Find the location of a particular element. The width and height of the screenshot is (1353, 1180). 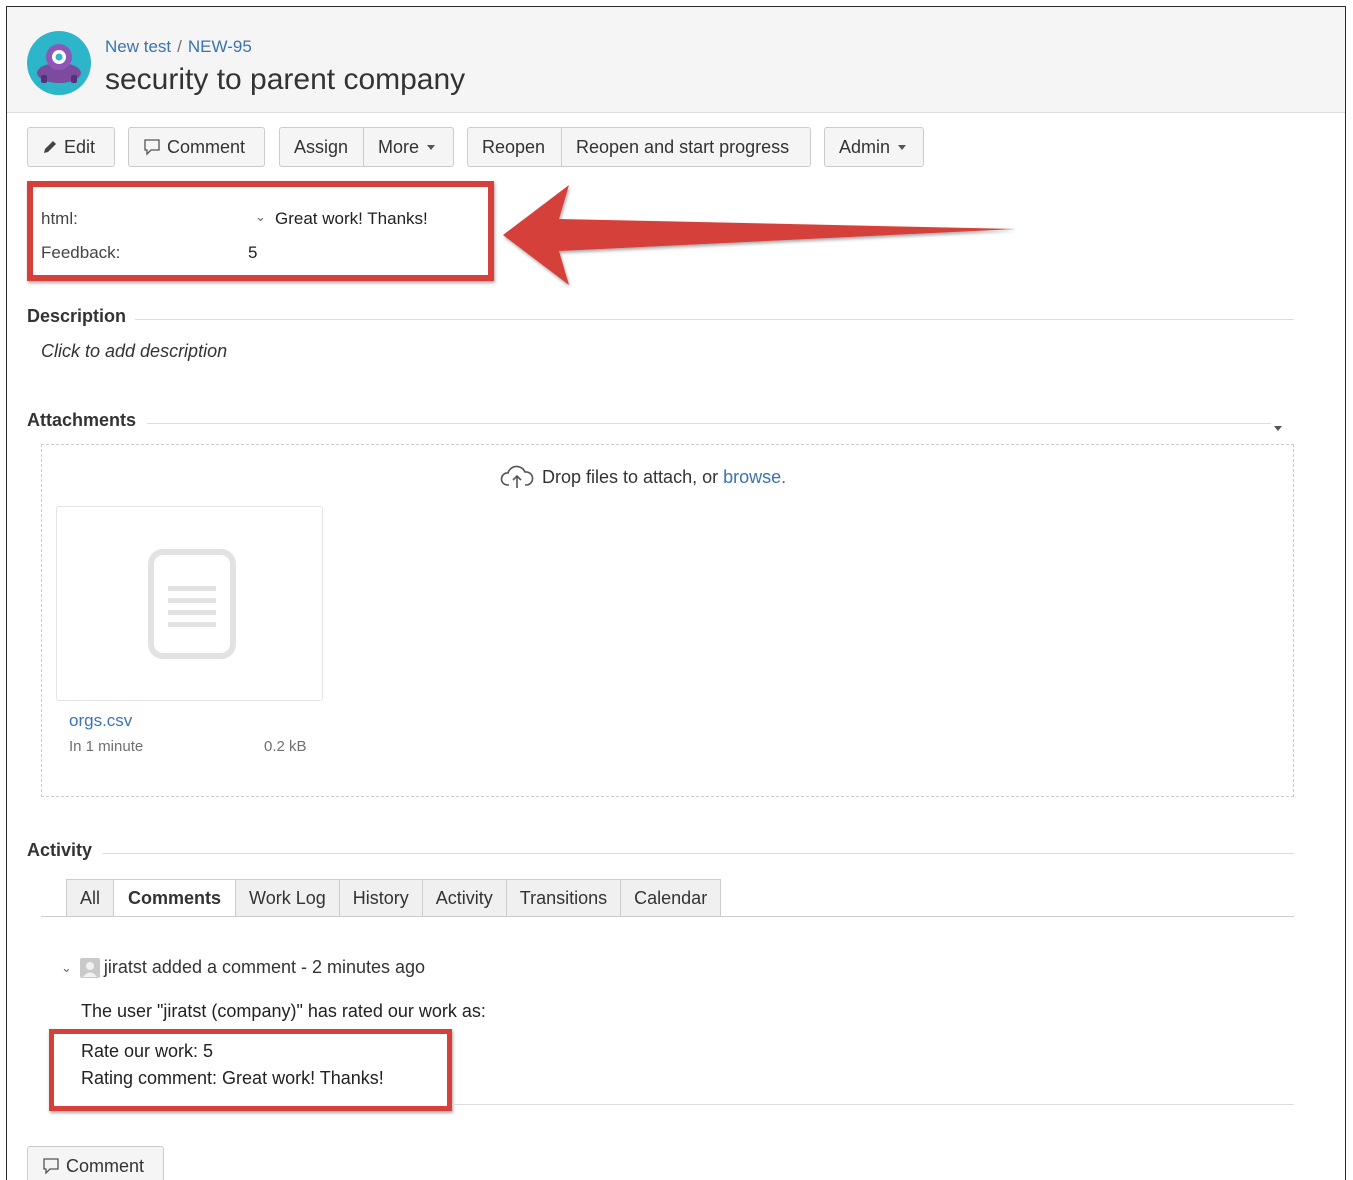

drop-message-text: Drop files to attach, or is located at coordinates (630, 476).